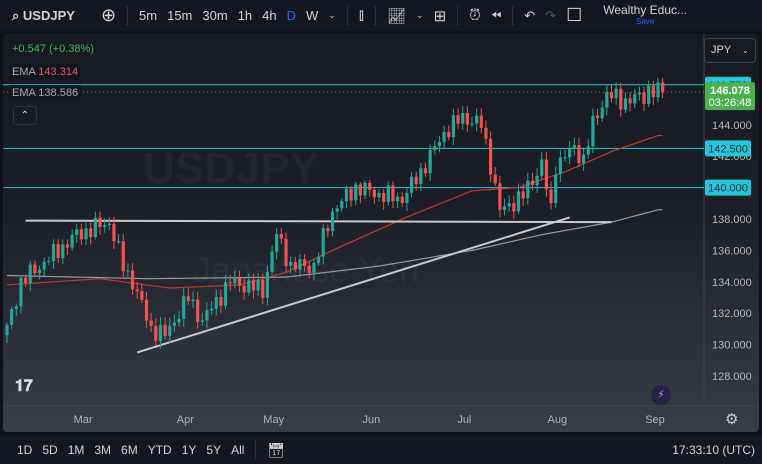  What do you see at coordinates (53, 49) in the screenshot?
I see `change-label: +0.547 (+0.38%)` at bounding box center [53, 49].